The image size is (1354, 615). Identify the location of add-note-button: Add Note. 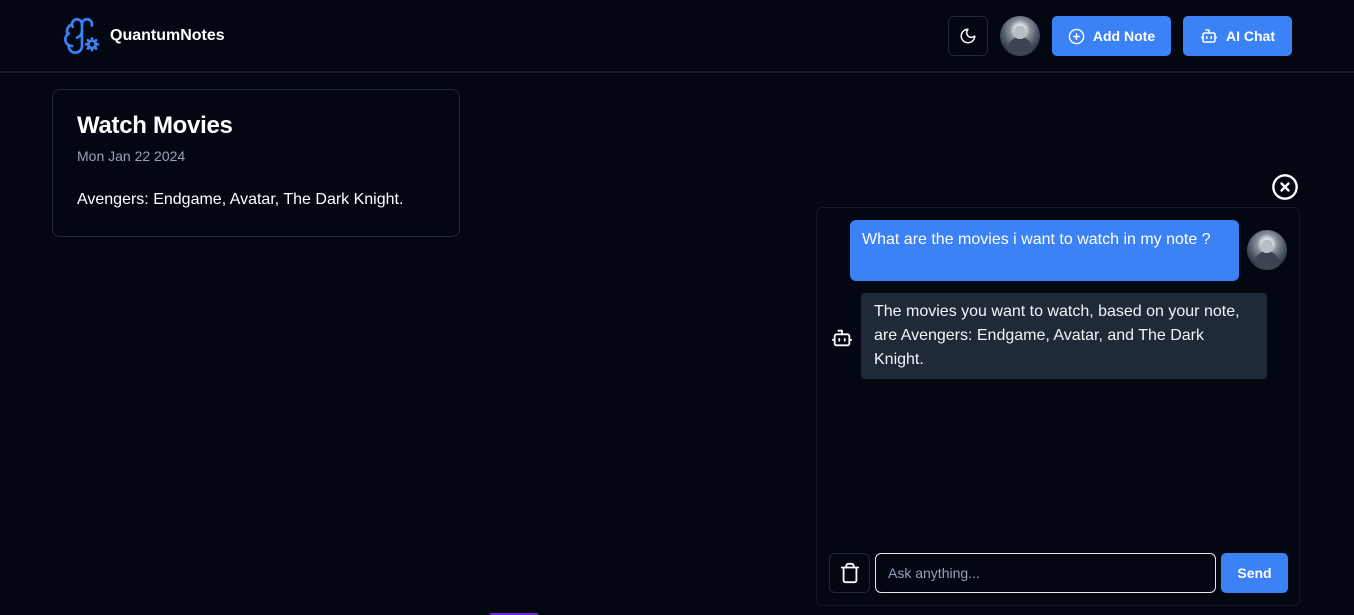
(1111, 36).